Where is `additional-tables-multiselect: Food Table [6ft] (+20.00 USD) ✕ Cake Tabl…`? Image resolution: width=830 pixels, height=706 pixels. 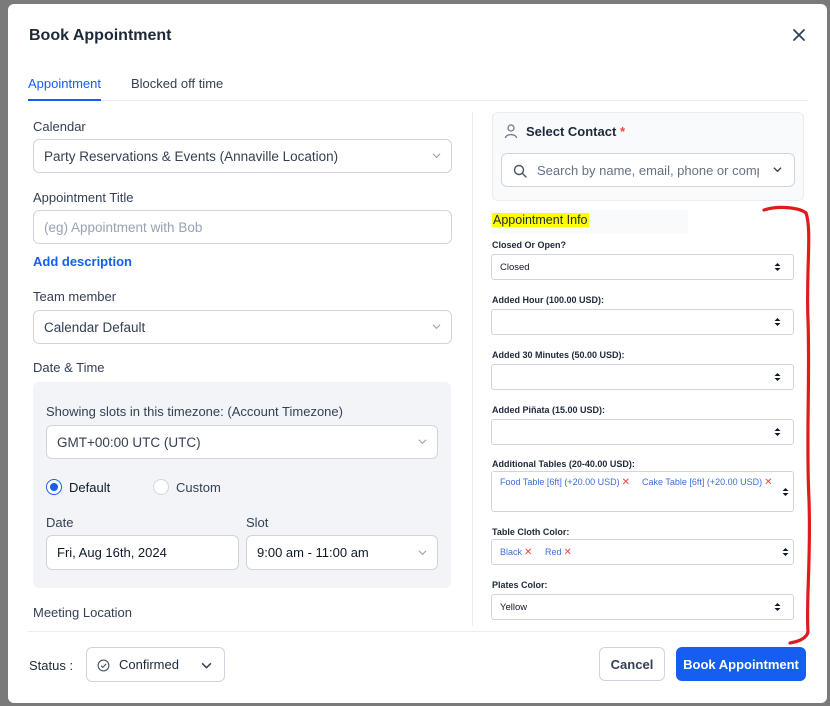 additional-tables-multiselect: Food Table [6ft] (+20.00 USD) ✕ Cake Tabl… is located at coordinates (642, 491).